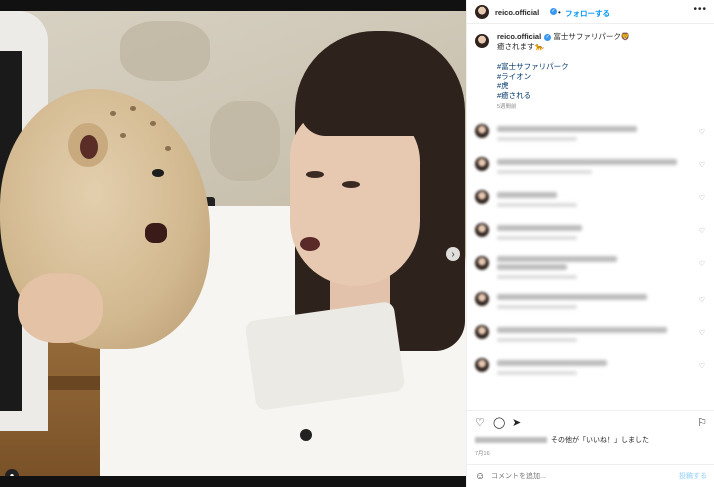 Image resolution: width=714 pixels, height=487 pixels. I want to click on hashtag-list: #富士サファリパーク #ライオン #虎 #癒される, so click(533, 81).